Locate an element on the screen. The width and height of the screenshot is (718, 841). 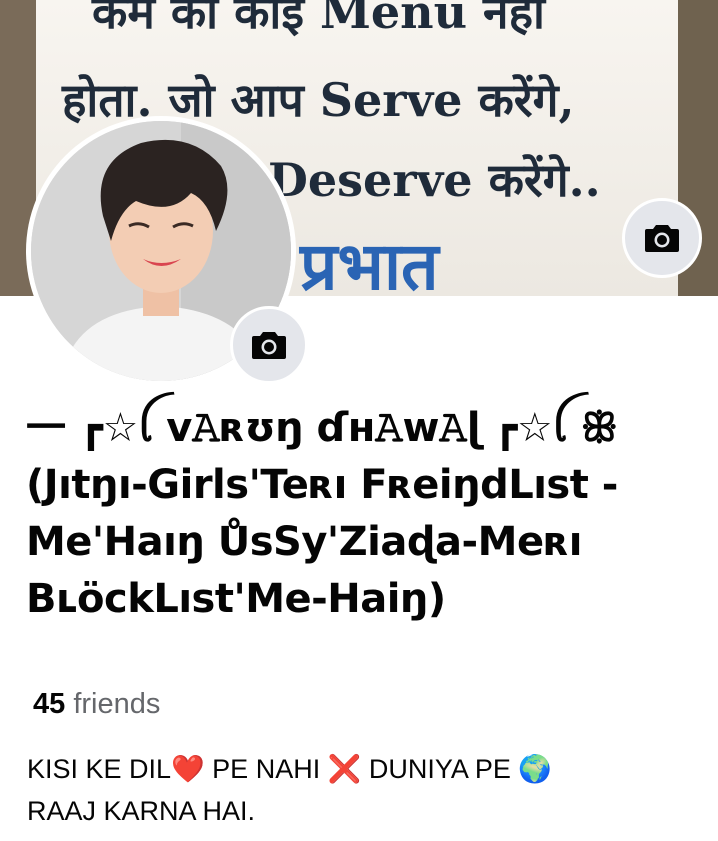
friends-count: 45 is located at coordinates (49, 704).